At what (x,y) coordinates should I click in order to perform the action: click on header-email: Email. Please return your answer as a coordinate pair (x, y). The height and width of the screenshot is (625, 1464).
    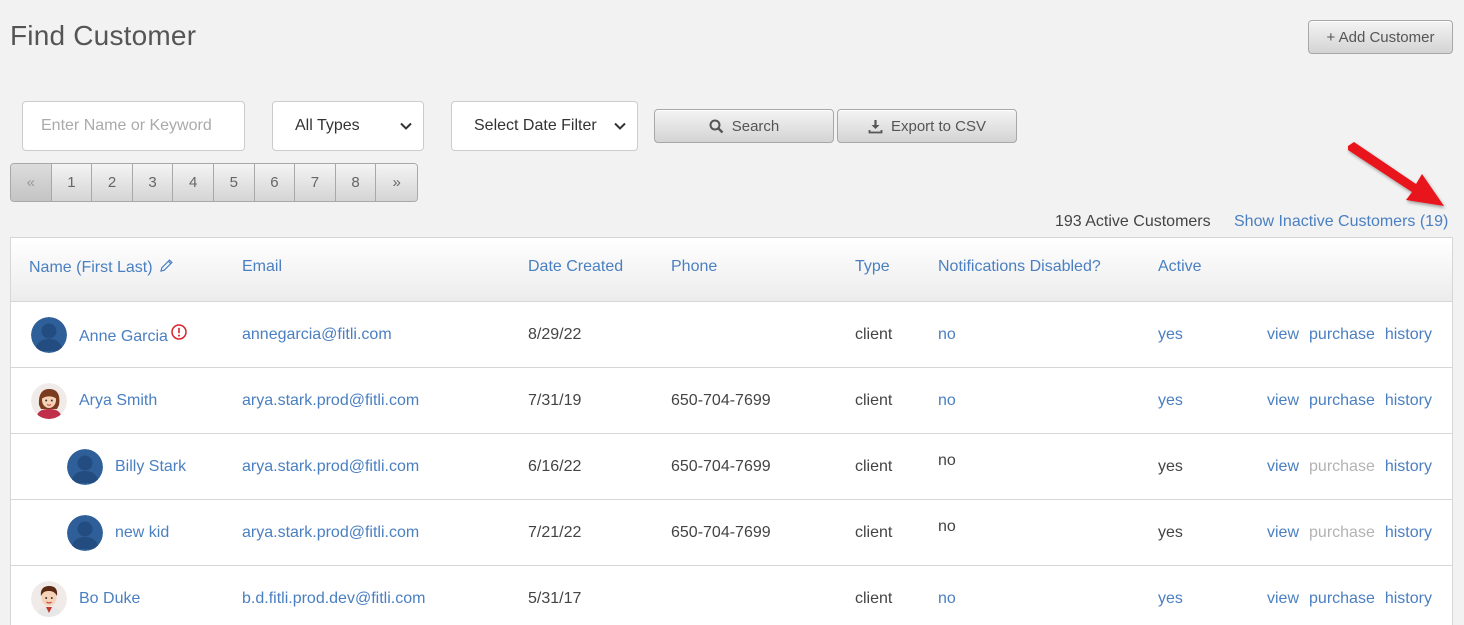
    Looking at the image, I should click on (262, 267).